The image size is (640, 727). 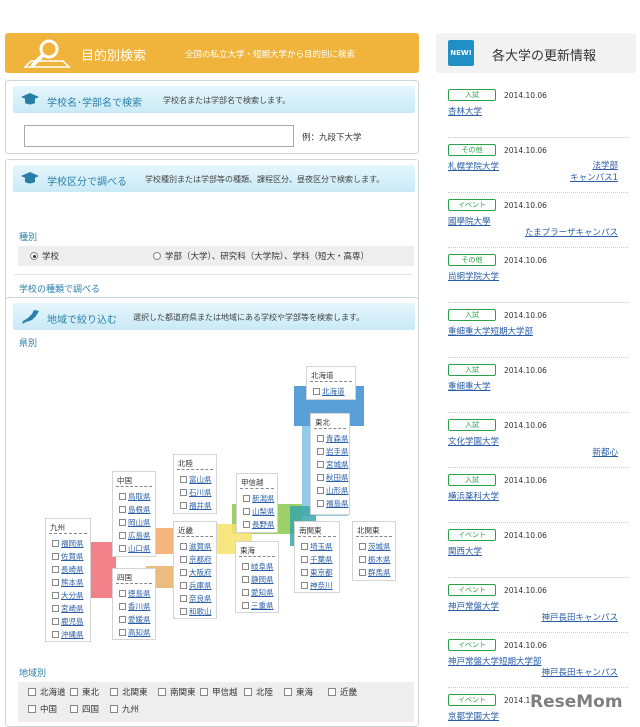 I want to click on pref-checkbox: 福井県, so click(x=196, y=505).